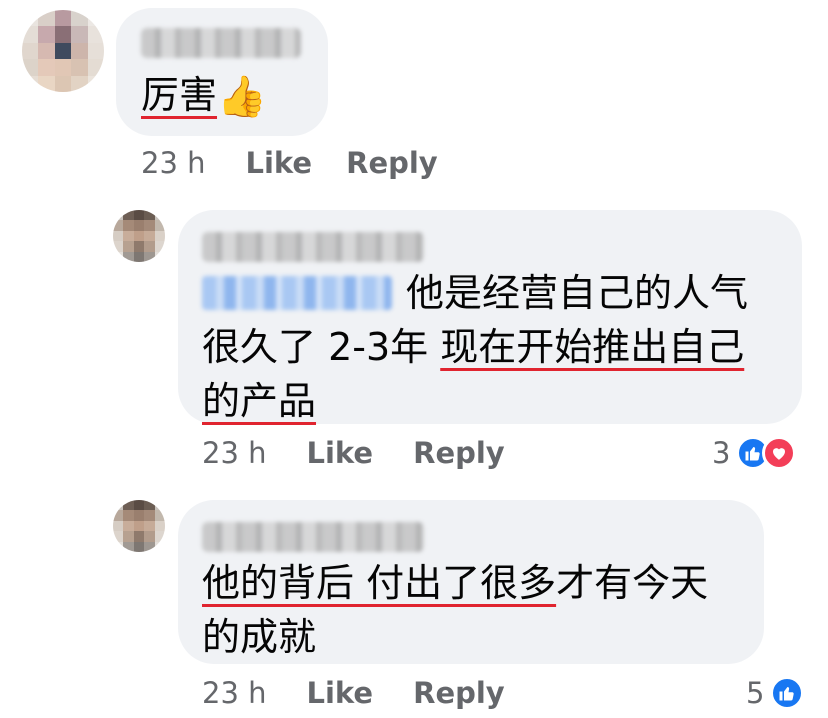  What do you see at coordinates (259, 637) in the screenshot?
I see `comment-line: 的成就` at bounding box center [259, 637].